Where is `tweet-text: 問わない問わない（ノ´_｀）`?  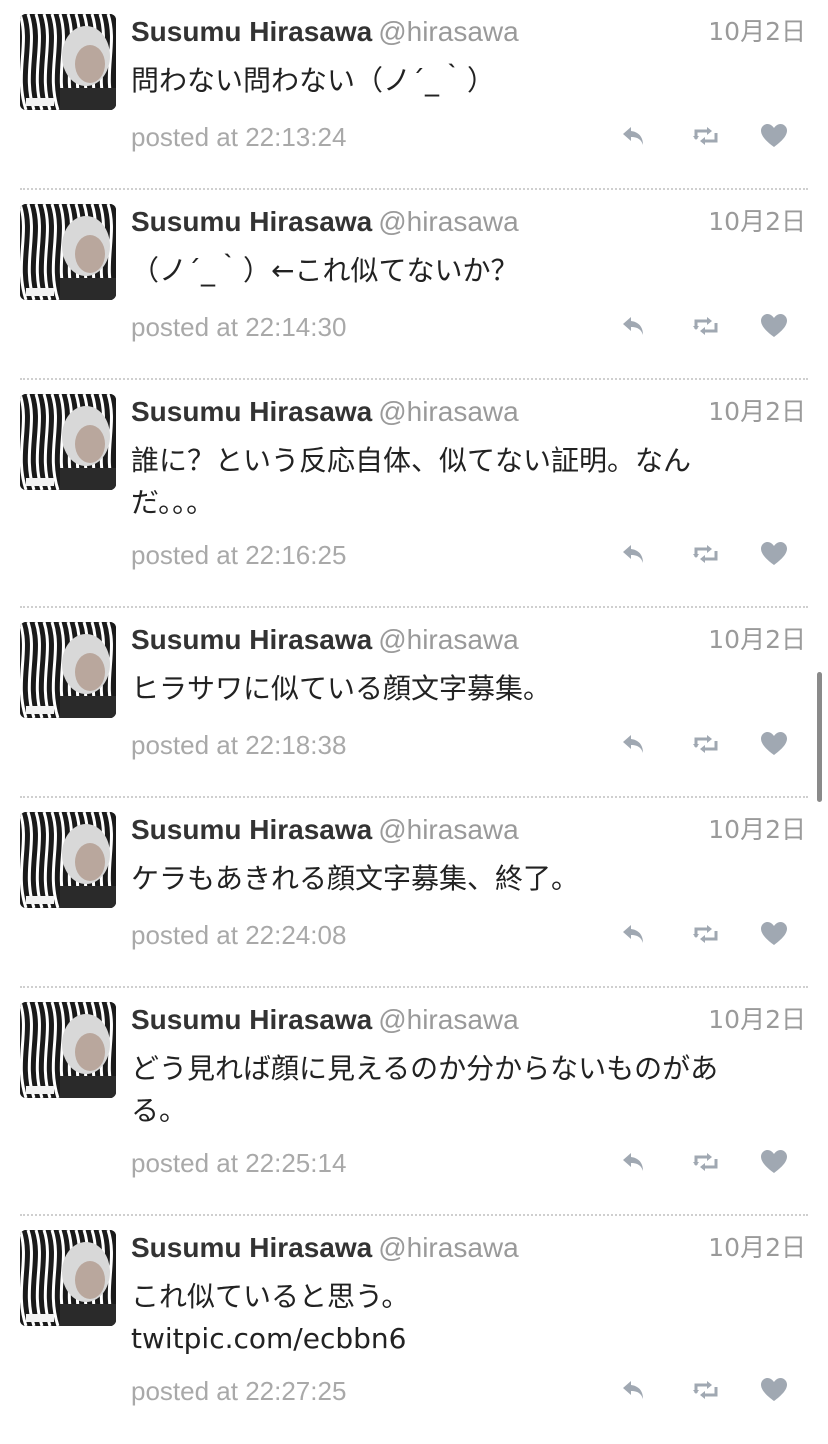
tweet-text: 問わない問わない（ノ´_｀） is located at coordinates (313, 80).